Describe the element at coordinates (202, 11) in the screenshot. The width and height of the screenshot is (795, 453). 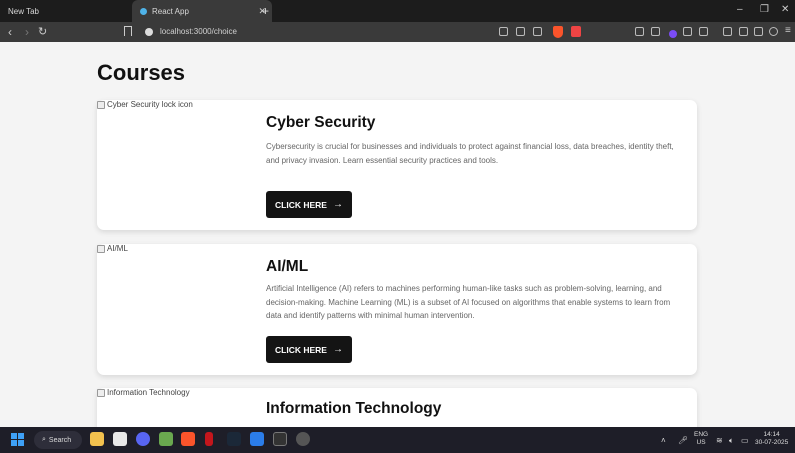
I see `tab-react-app: React App ✕` at that location.